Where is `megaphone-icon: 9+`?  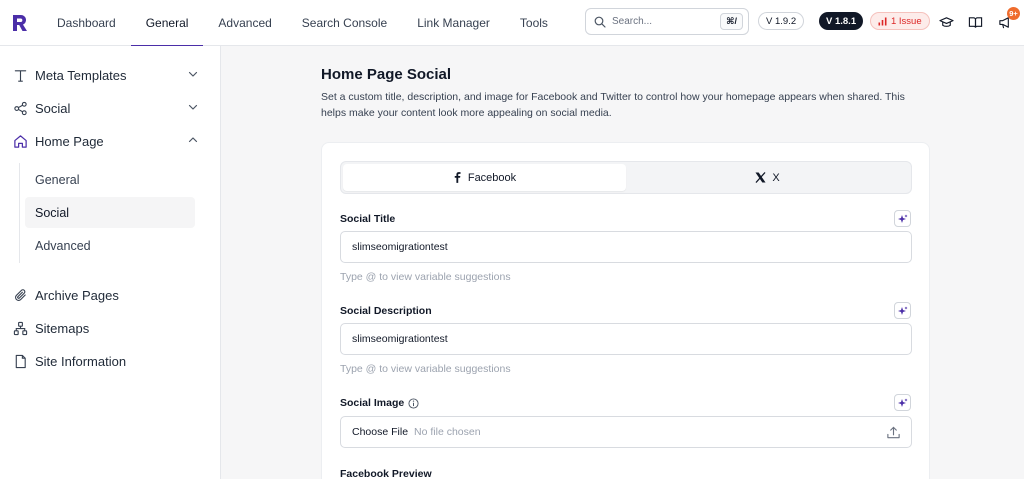 megaphone-icon: 9+ is located at coordinates (1008, 19).